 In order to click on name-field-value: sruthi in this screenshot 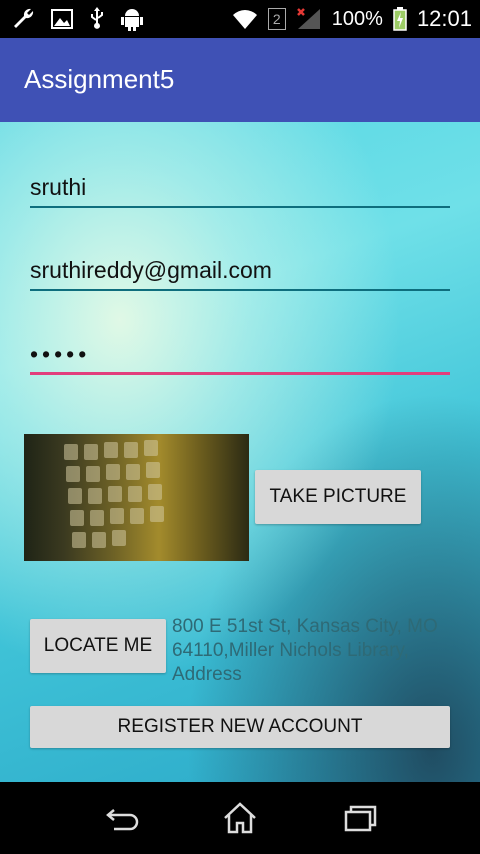, I will do `click(58, 187)`.